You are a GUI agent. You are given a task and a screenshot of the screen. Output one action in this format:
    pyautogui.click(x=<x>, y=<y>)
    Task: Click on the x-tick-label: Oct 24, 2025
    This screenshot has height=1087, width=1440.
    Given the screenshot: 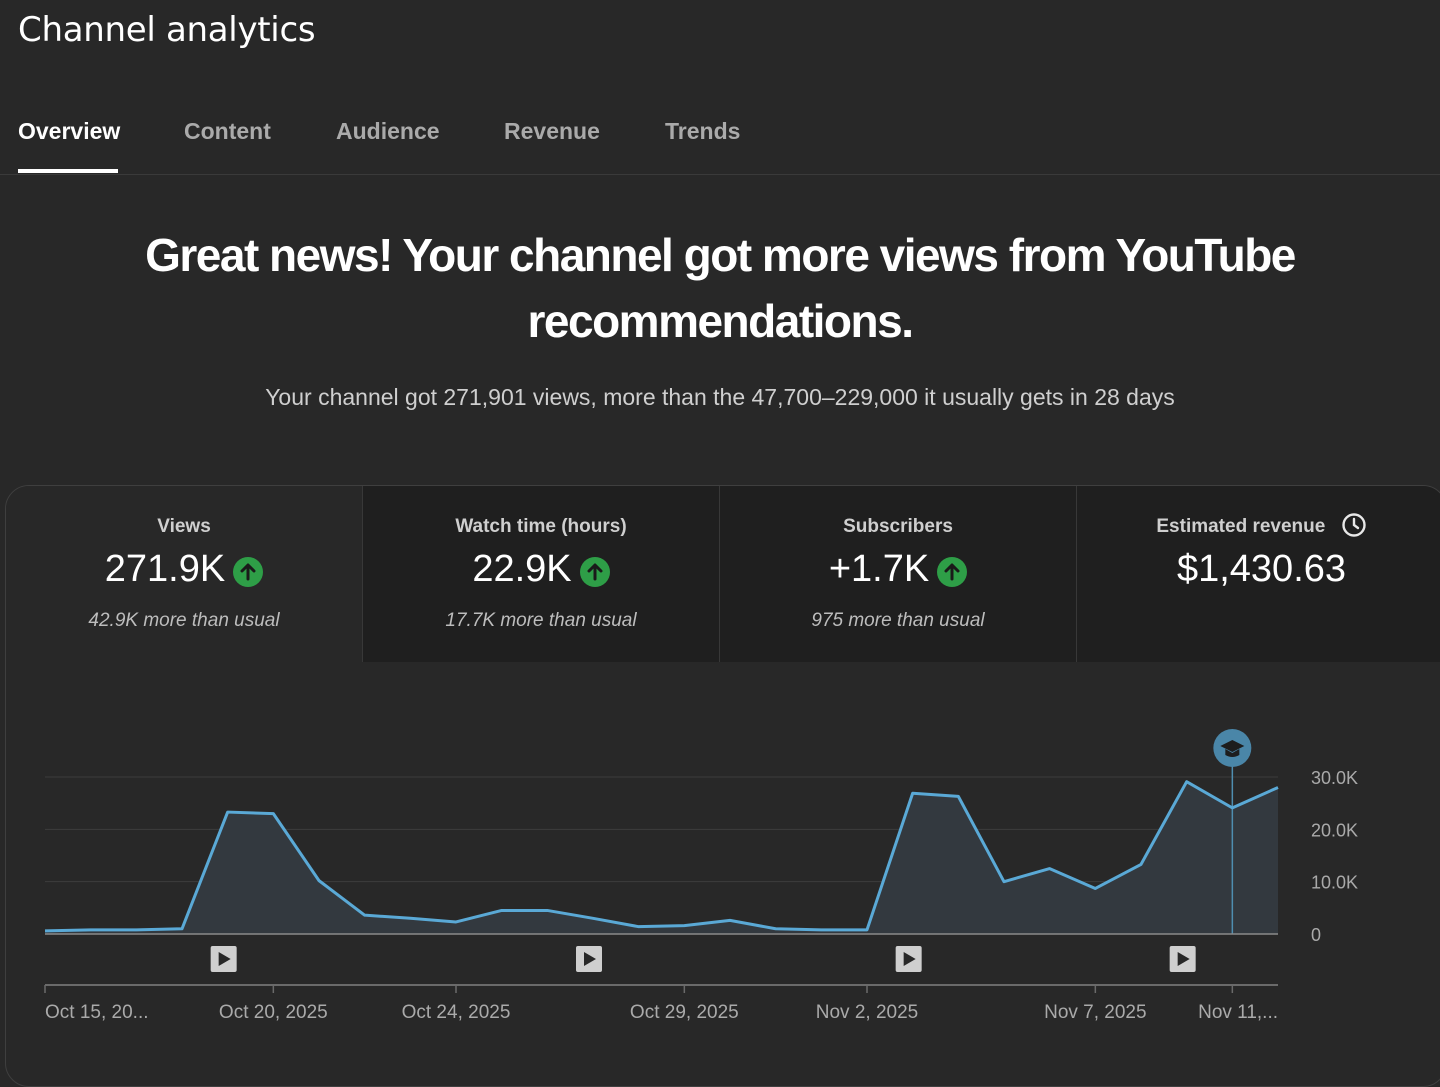 What is the action you would take?
    pyautogui.click(x=456, y=1012)
    